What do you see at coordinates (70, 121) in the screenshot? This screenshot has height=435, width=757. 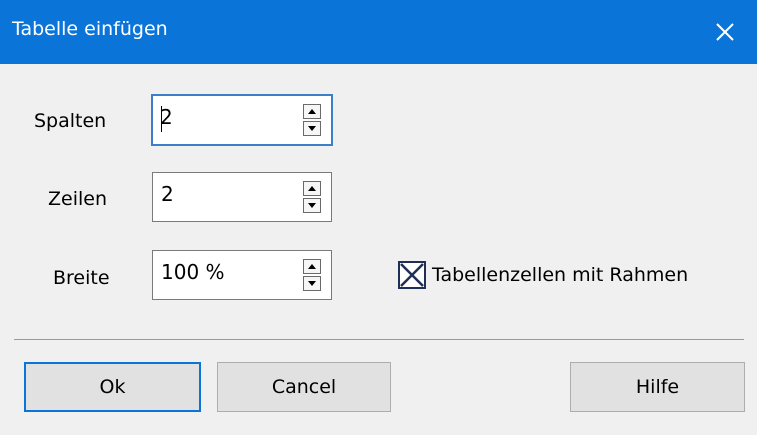 I see `columns-label: Spalten` at bounding box center [70, 121].